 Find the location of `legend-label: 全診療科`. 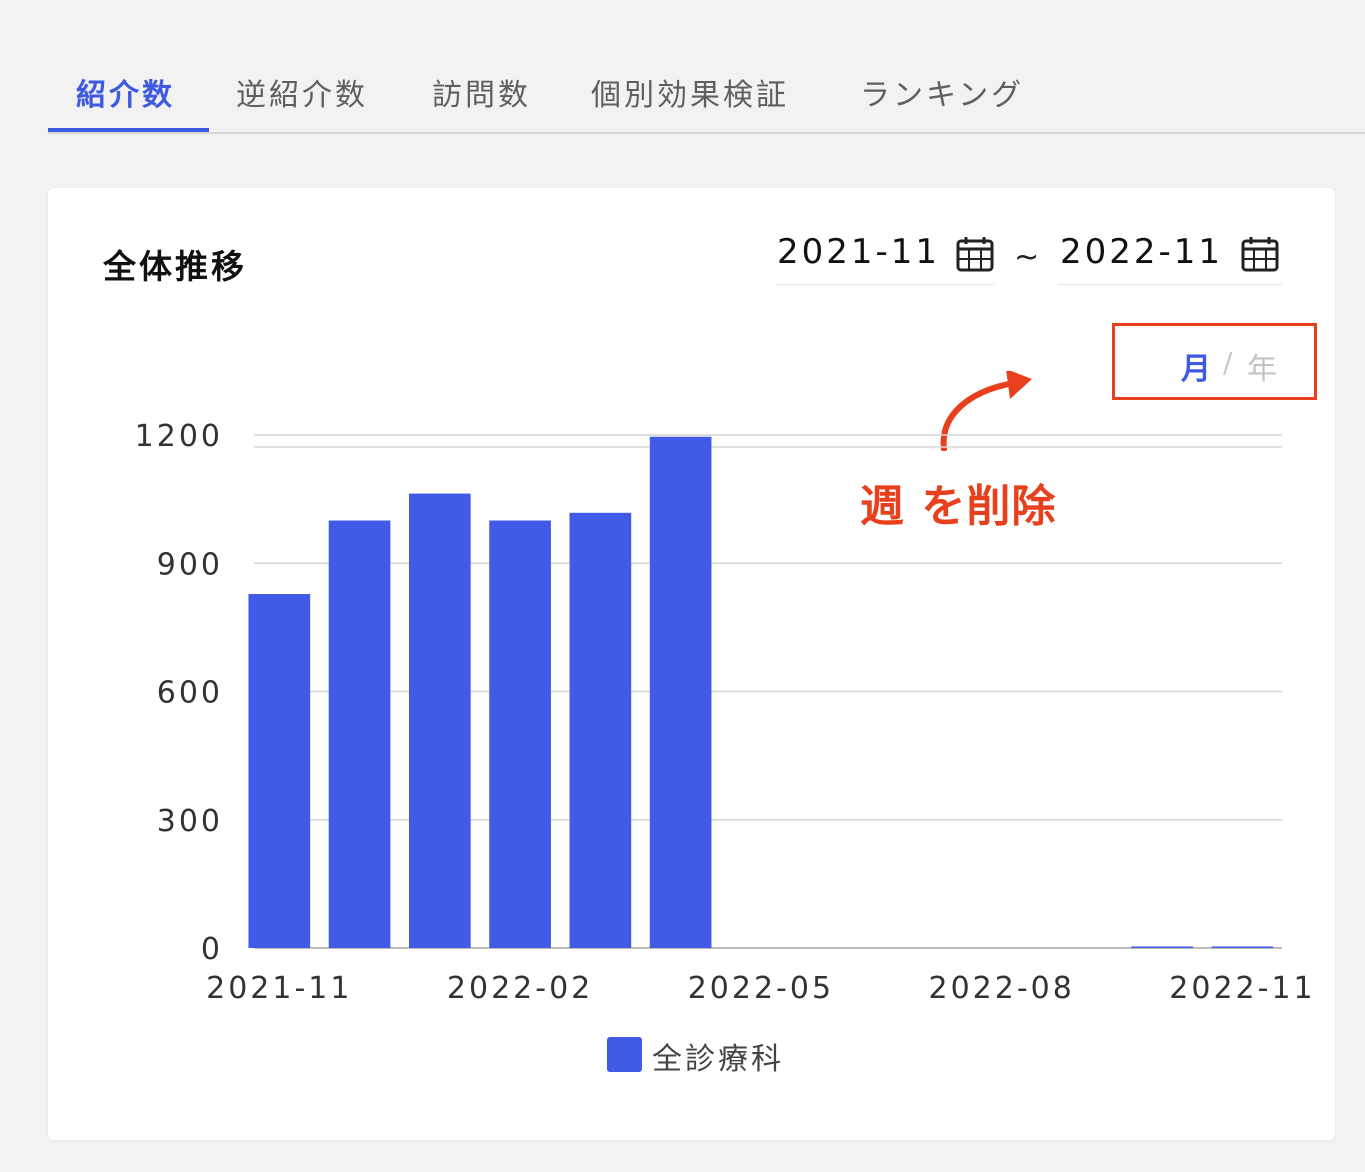

legend-label: 全診療科 is located at coordinates (718, 1056).